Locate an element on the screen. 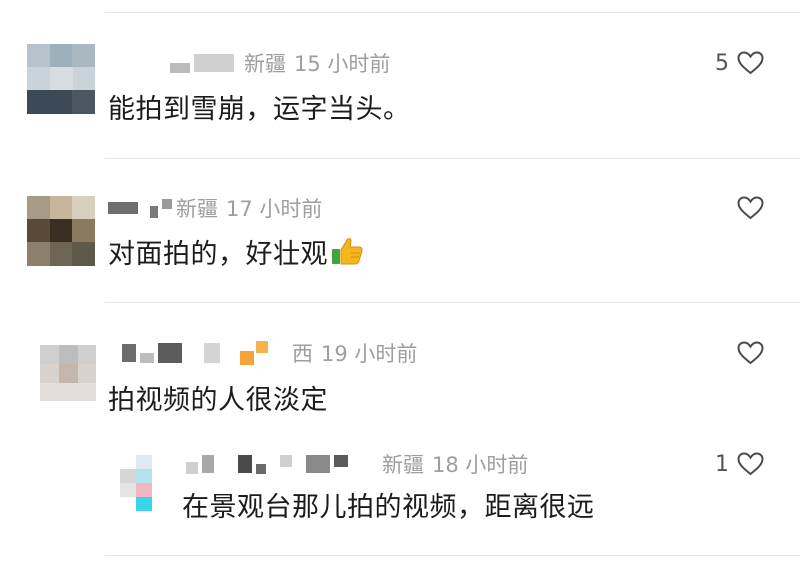 This screenshot has width=800, height=561. like-count: 1 is located at coordinates (722, 464).